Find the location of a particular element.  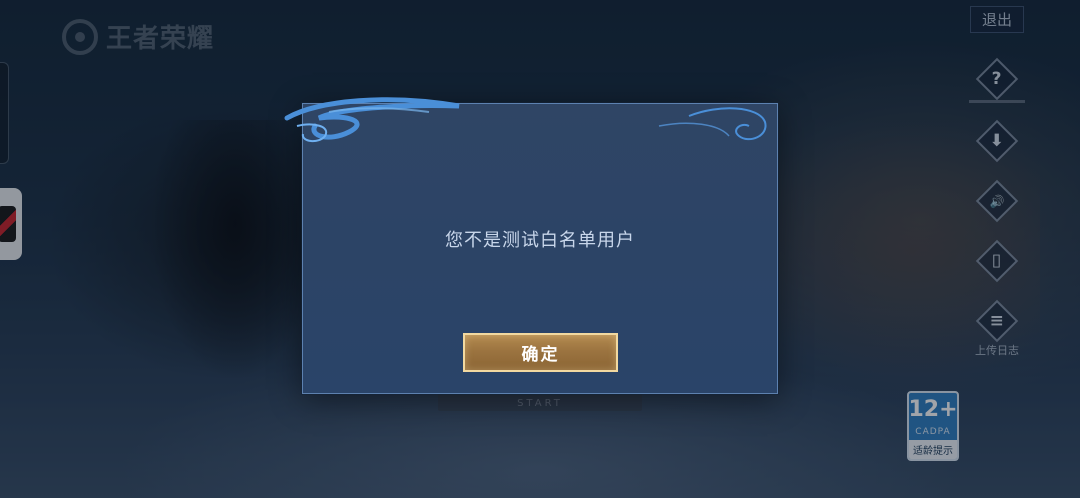

cloud-ornament-icon is located at coordinates (525, 119).